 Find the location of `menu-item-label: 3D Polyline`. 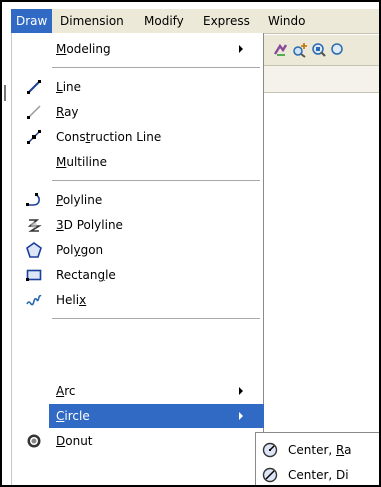

menu-item-label: 3D Polyline is located at coordinates (89, 225).